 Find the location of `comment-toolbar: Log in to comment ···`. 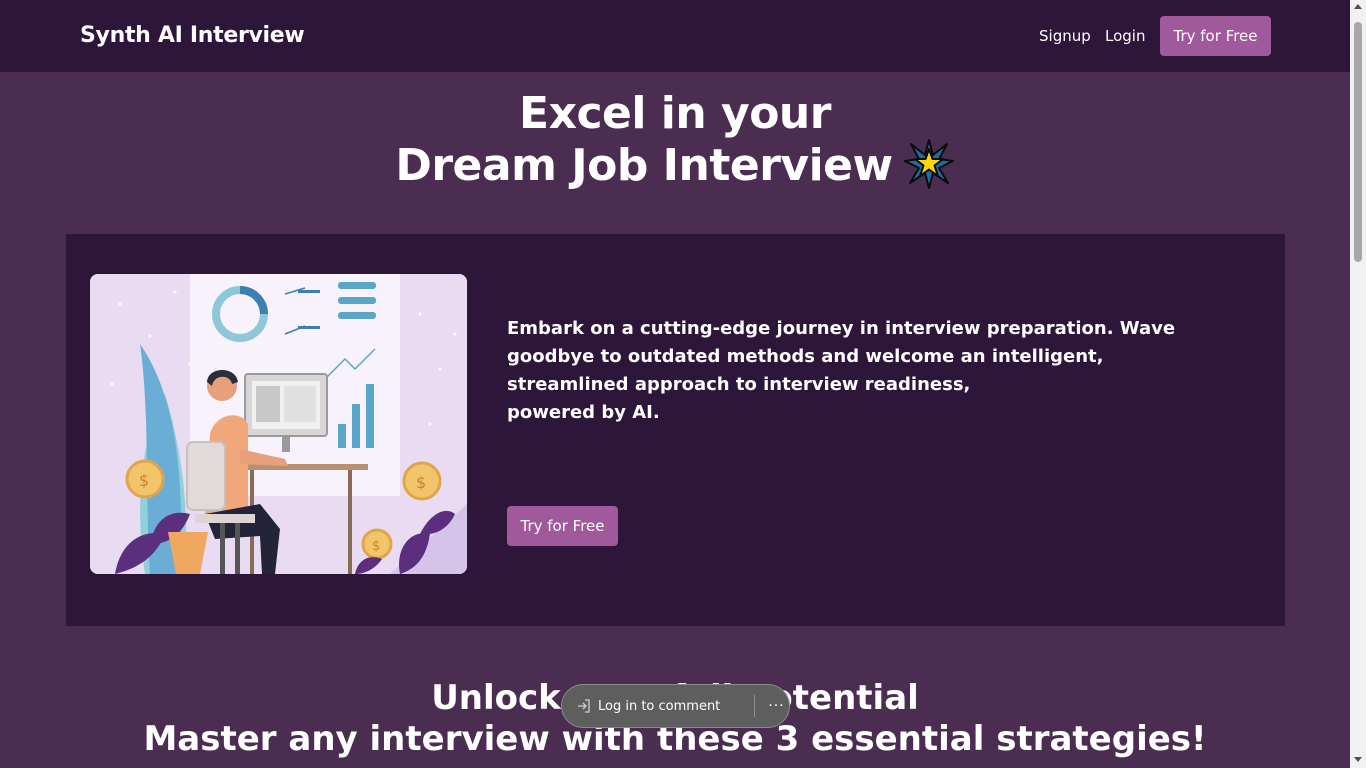

comment-toolbar: Log in to comment ··· is located at coordinates (675, 706).